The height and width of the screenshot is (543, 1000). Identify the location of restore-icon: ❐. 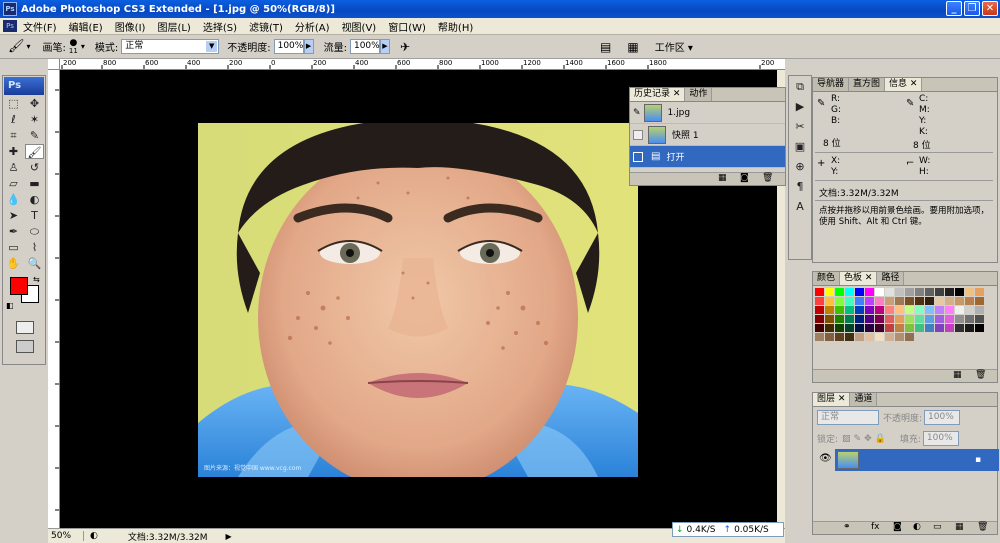
(972, 8).